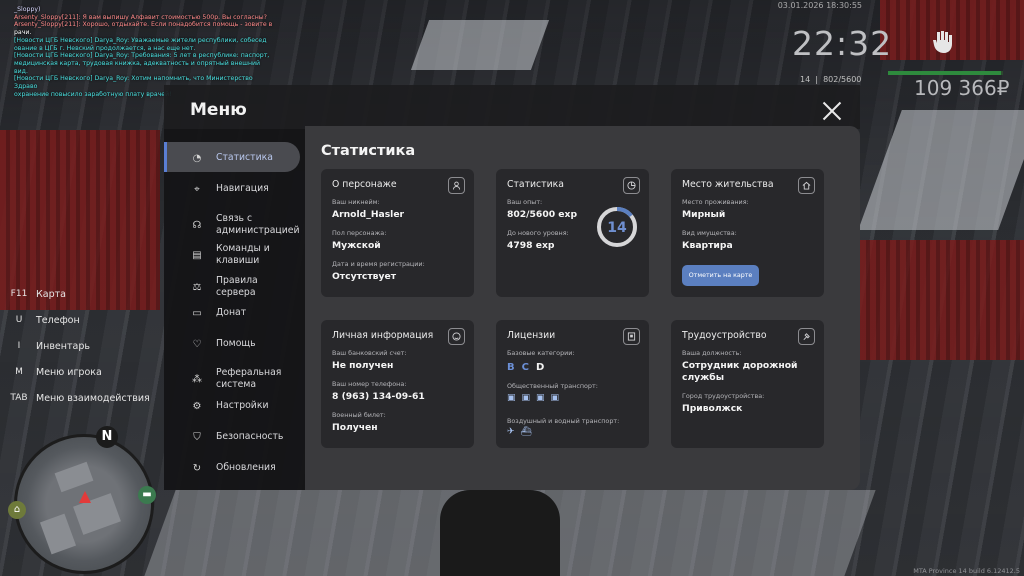 The image size is (1024, 576). What do you see at coordinates (832, 111) in the screenshot?
I see `close-icon` at bounding box center [832, 111].